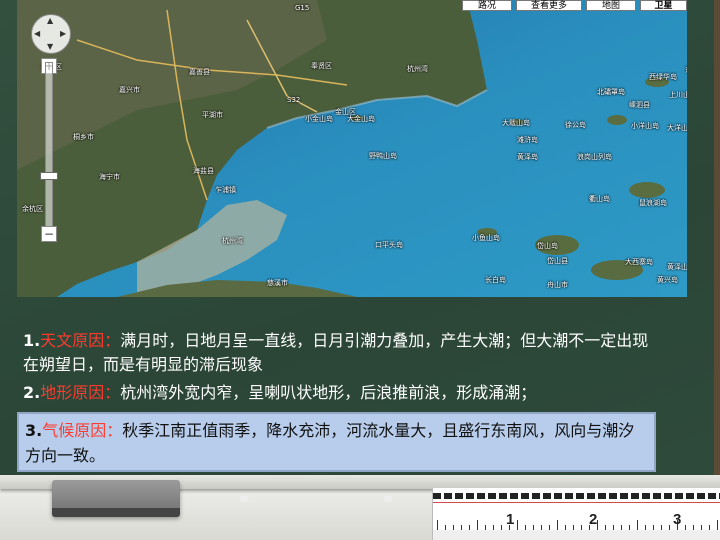  I want to click on map-place-label: 大金山岛, so click(361, 119).